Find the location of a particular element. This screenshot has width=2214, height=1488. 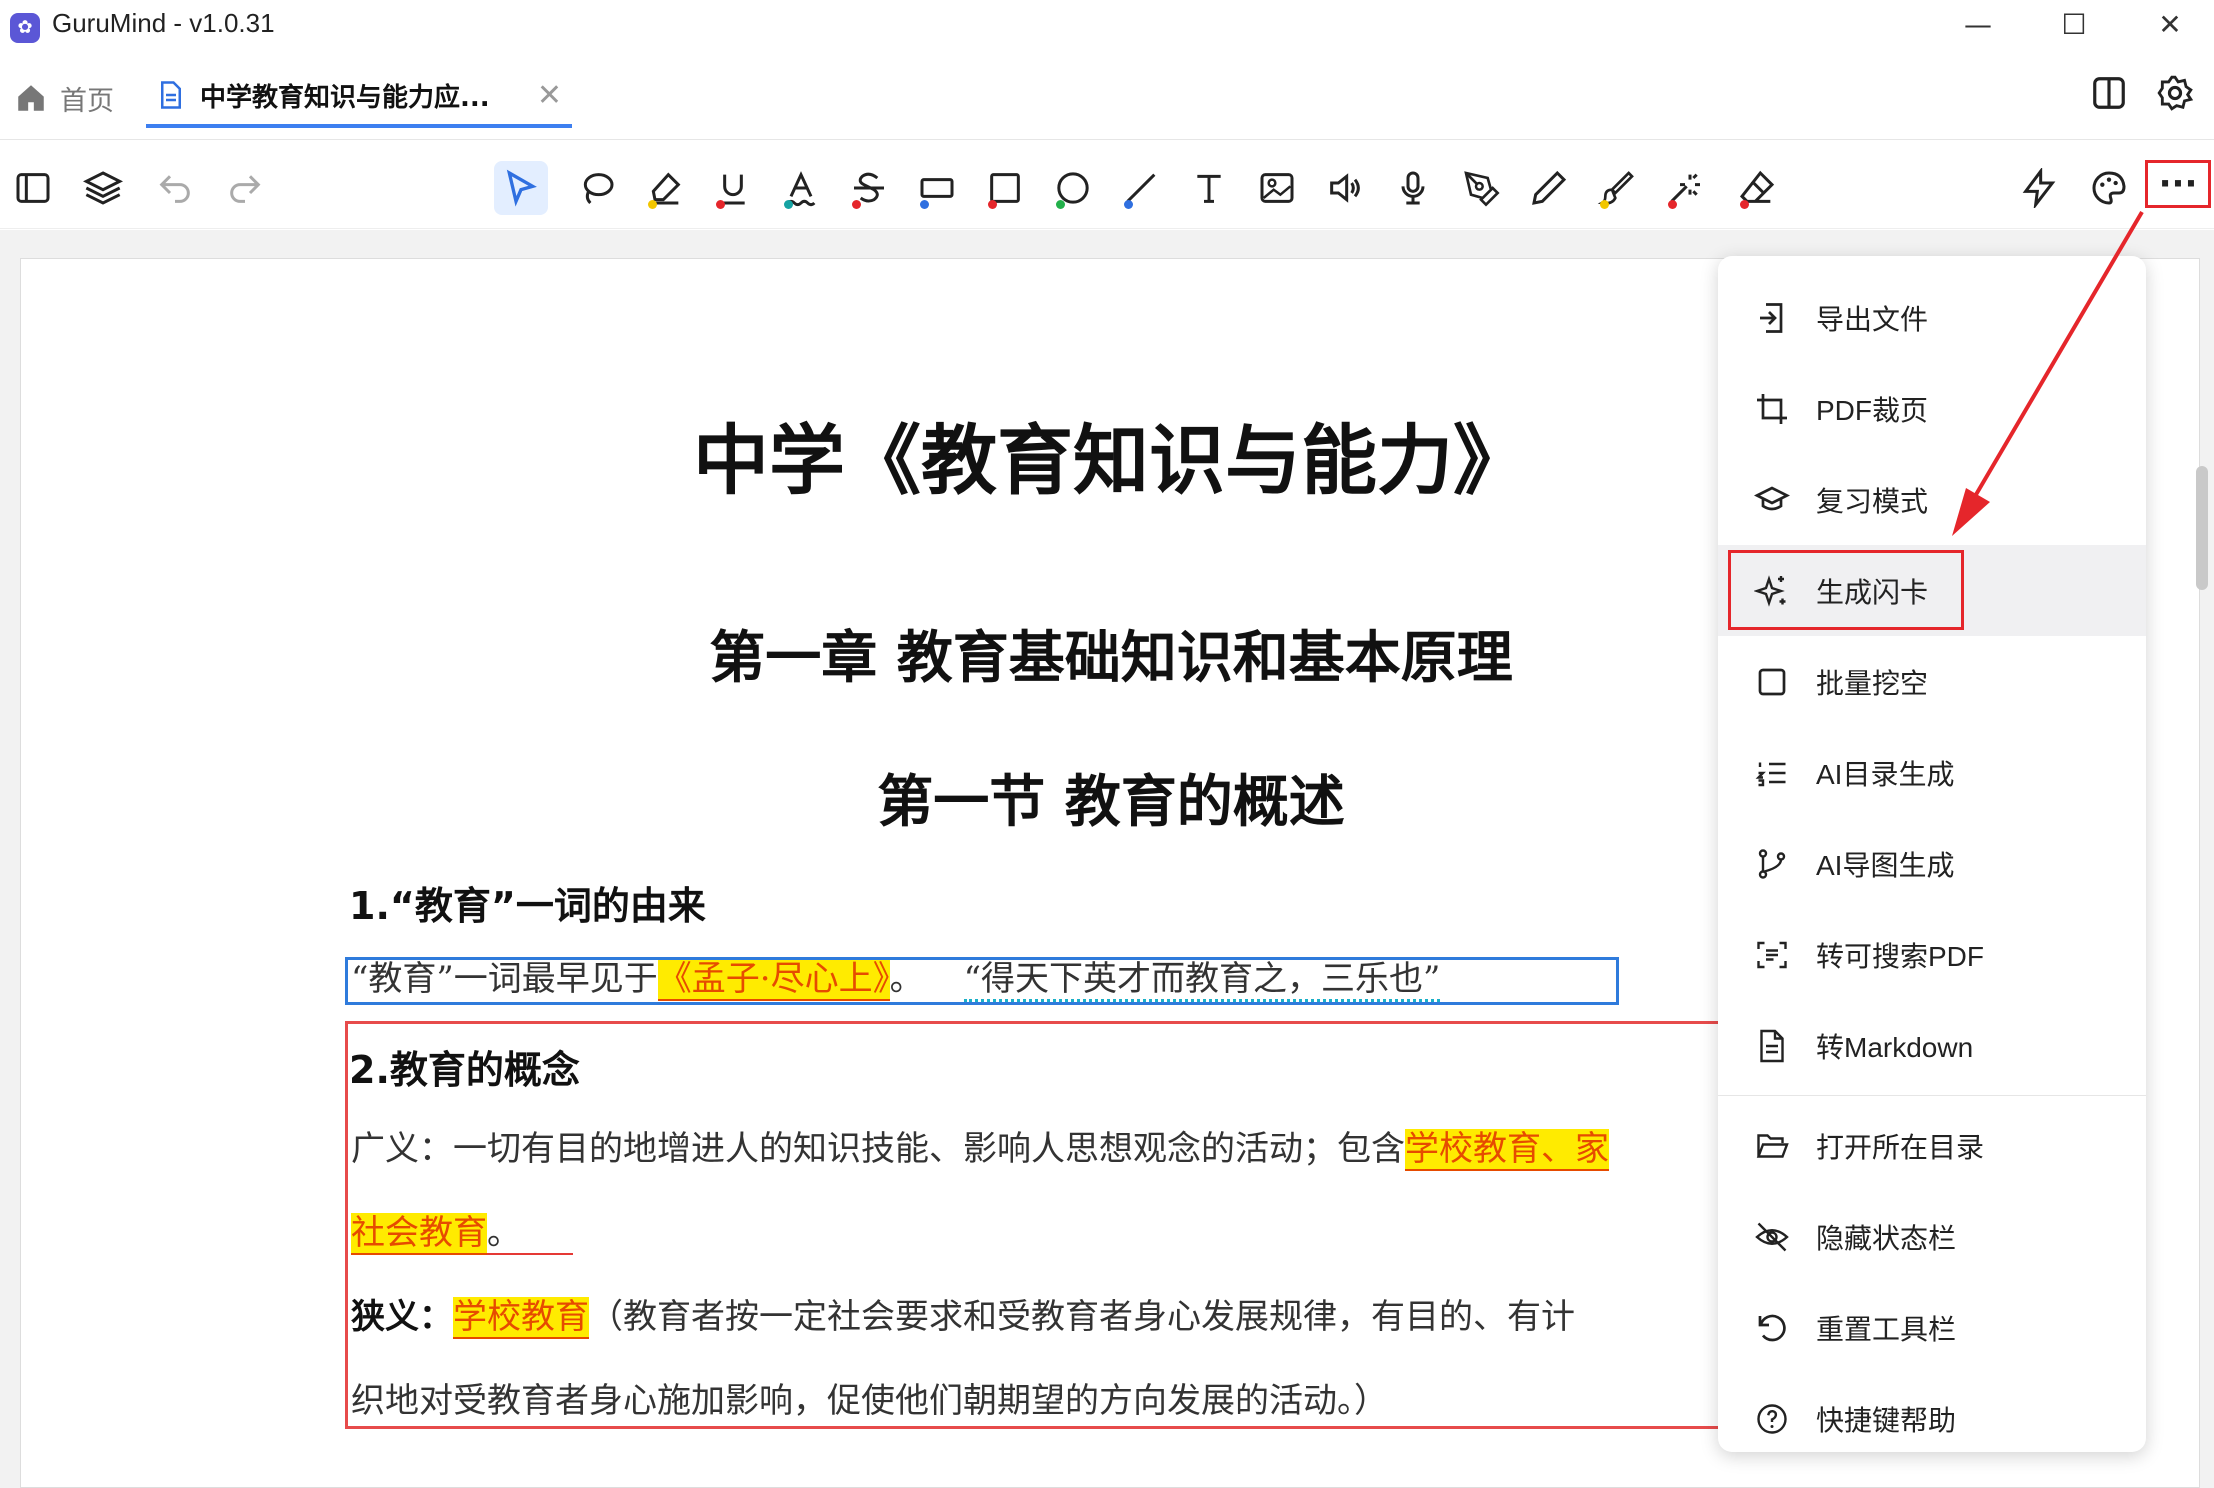

lasso-tool-icon is located at coordinates (597, 188).